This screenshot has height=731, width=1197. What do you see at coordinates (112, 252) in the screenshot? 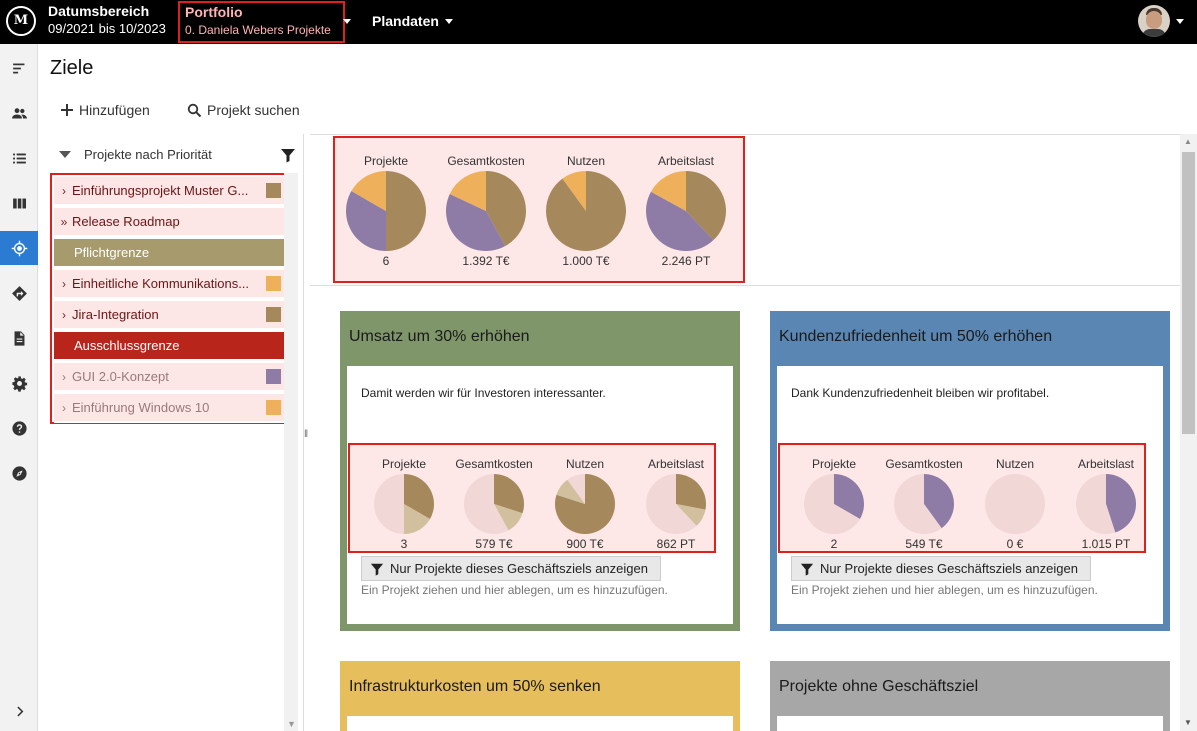
I see `priority-boundary-label: Pflichtgrenze` at bounding box center [112, 252].